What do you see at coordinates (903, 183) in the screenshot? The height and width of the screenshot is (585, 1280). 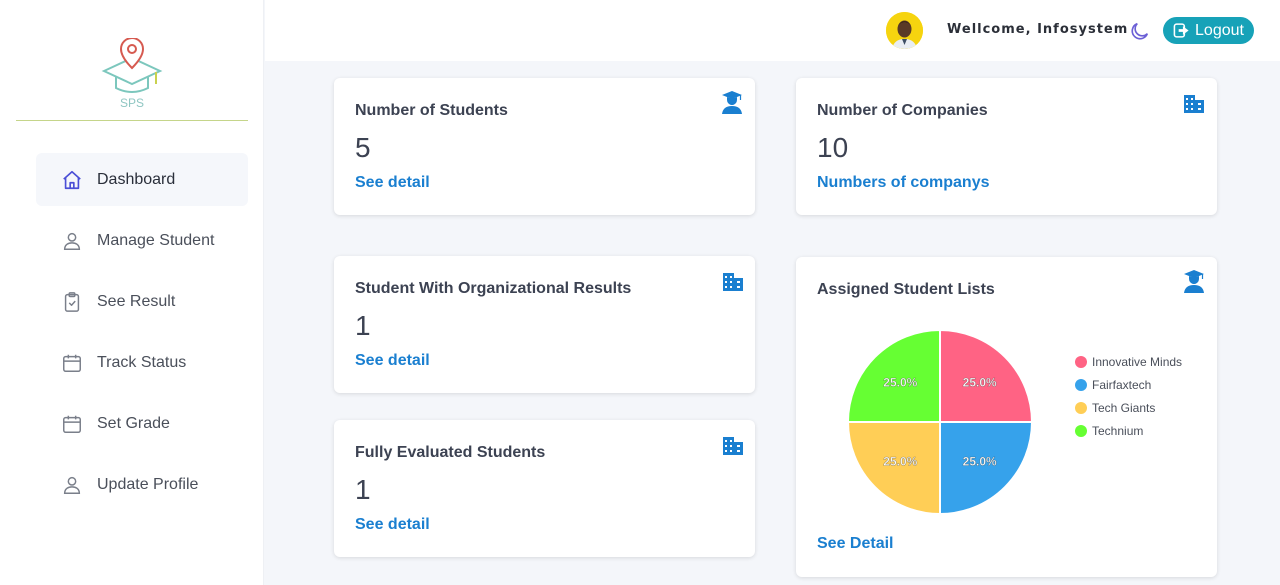 I see `numbers-of-companys-link: Numbers of companys` at bounding box center [903, 183].